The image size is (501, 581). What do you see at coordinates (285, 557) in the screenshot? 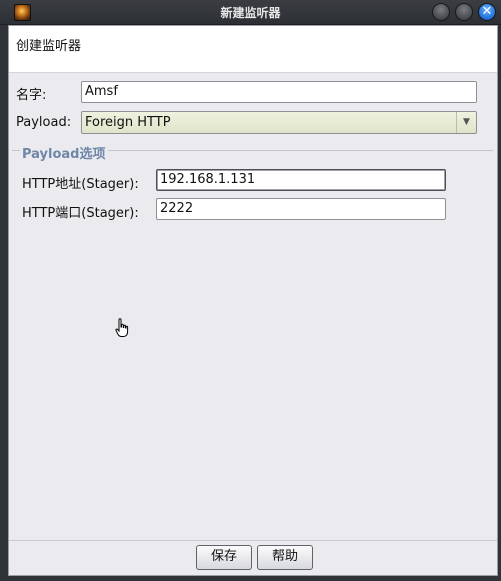
I see `help-button: 帮助` at bounding box center [285, 557].